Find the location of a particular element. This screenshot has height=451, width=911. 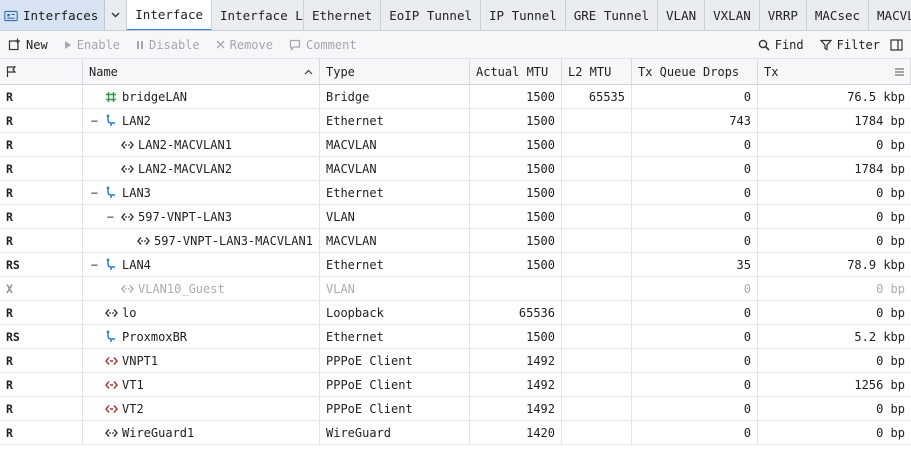

tab-vlan: VLAN is located at coordinates (682, 15).